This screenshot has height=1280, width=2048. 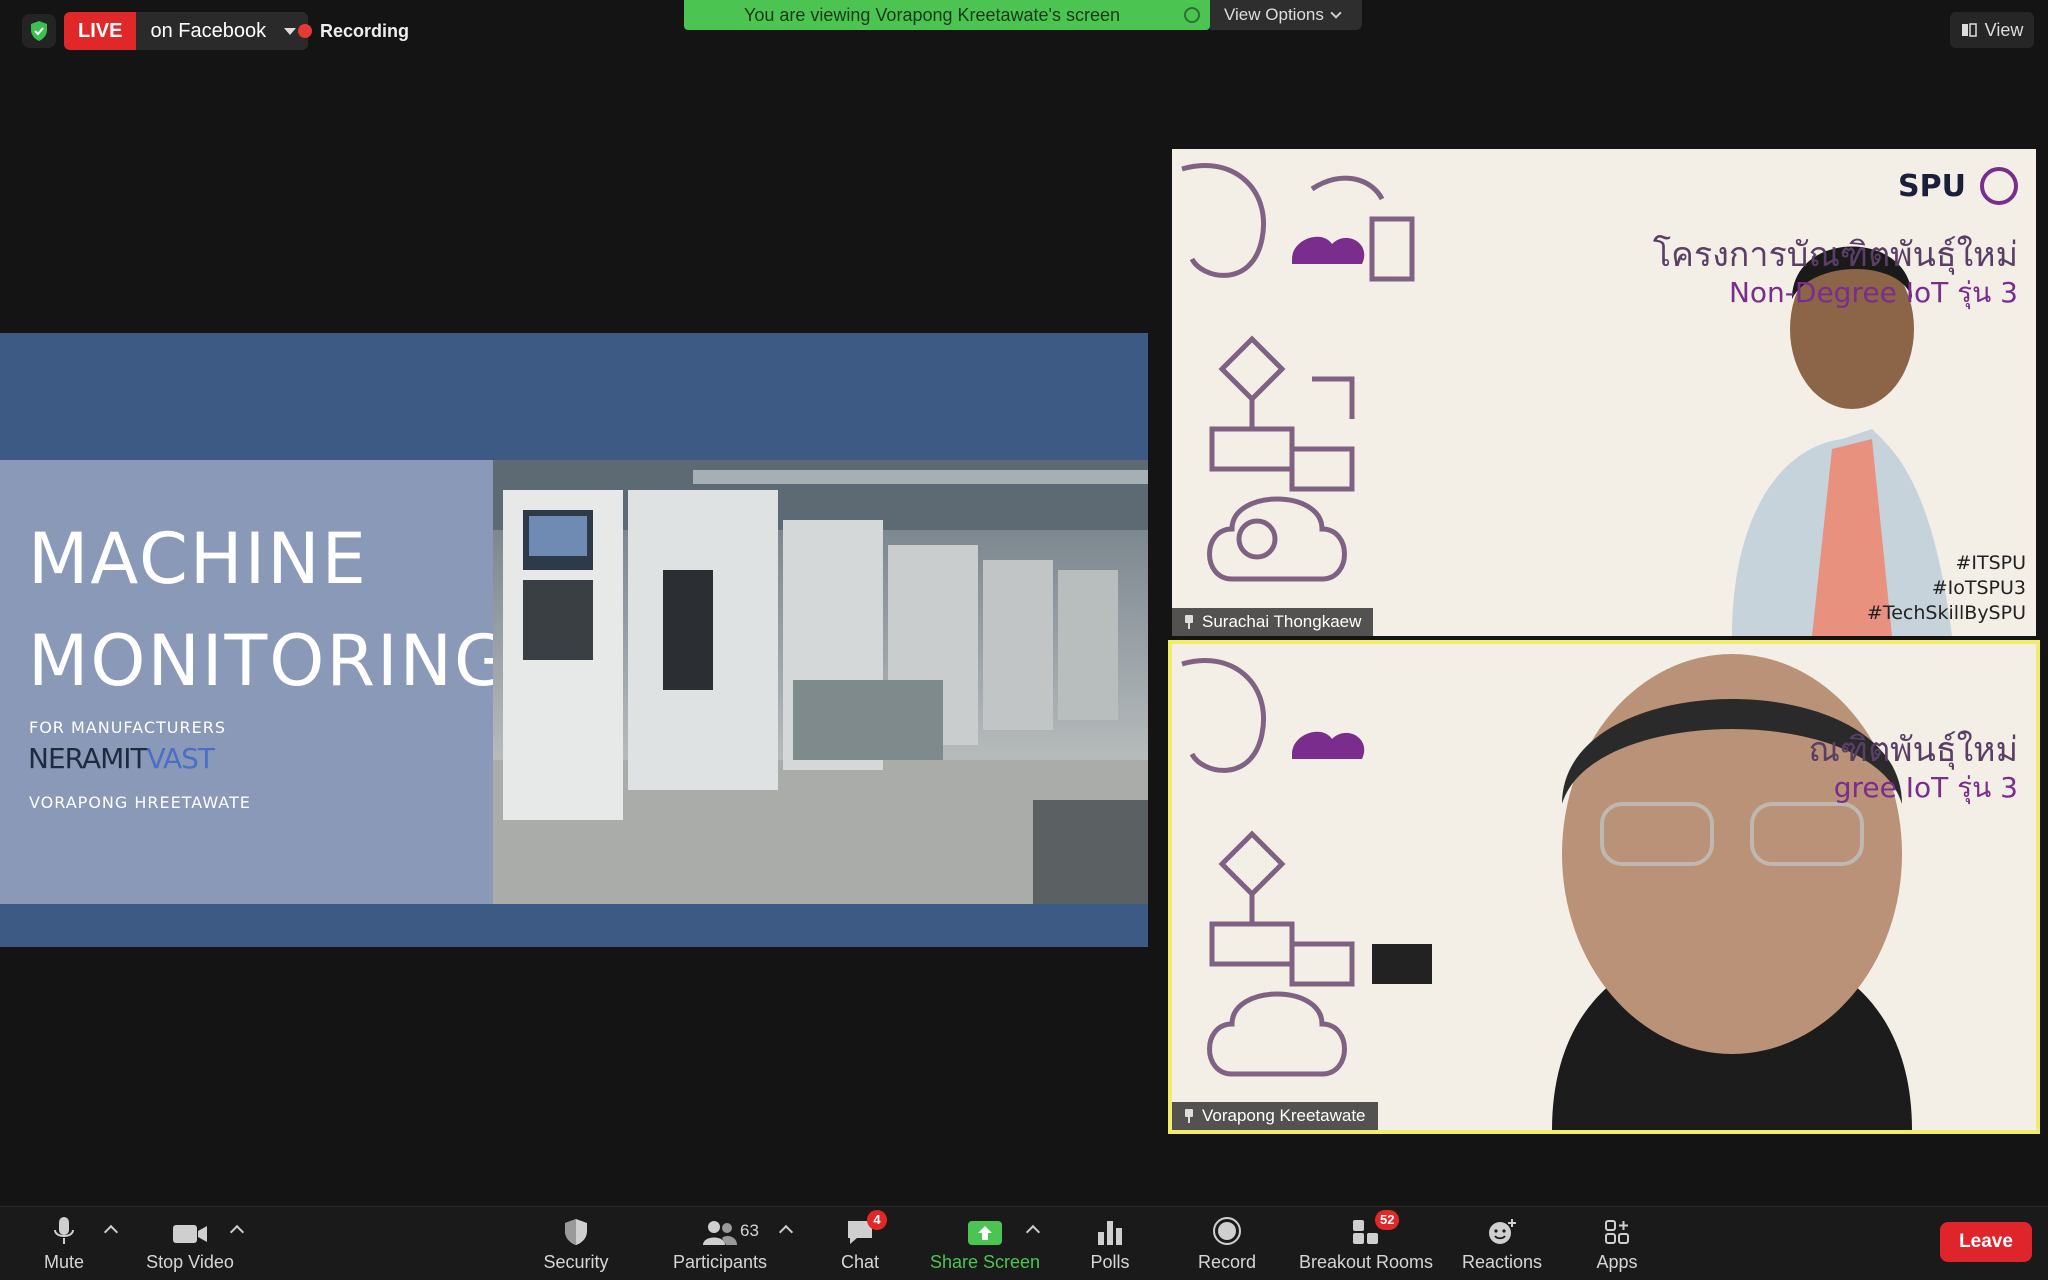 I want to click on participants-options-caret-icon, so click(x=786, y=1232).